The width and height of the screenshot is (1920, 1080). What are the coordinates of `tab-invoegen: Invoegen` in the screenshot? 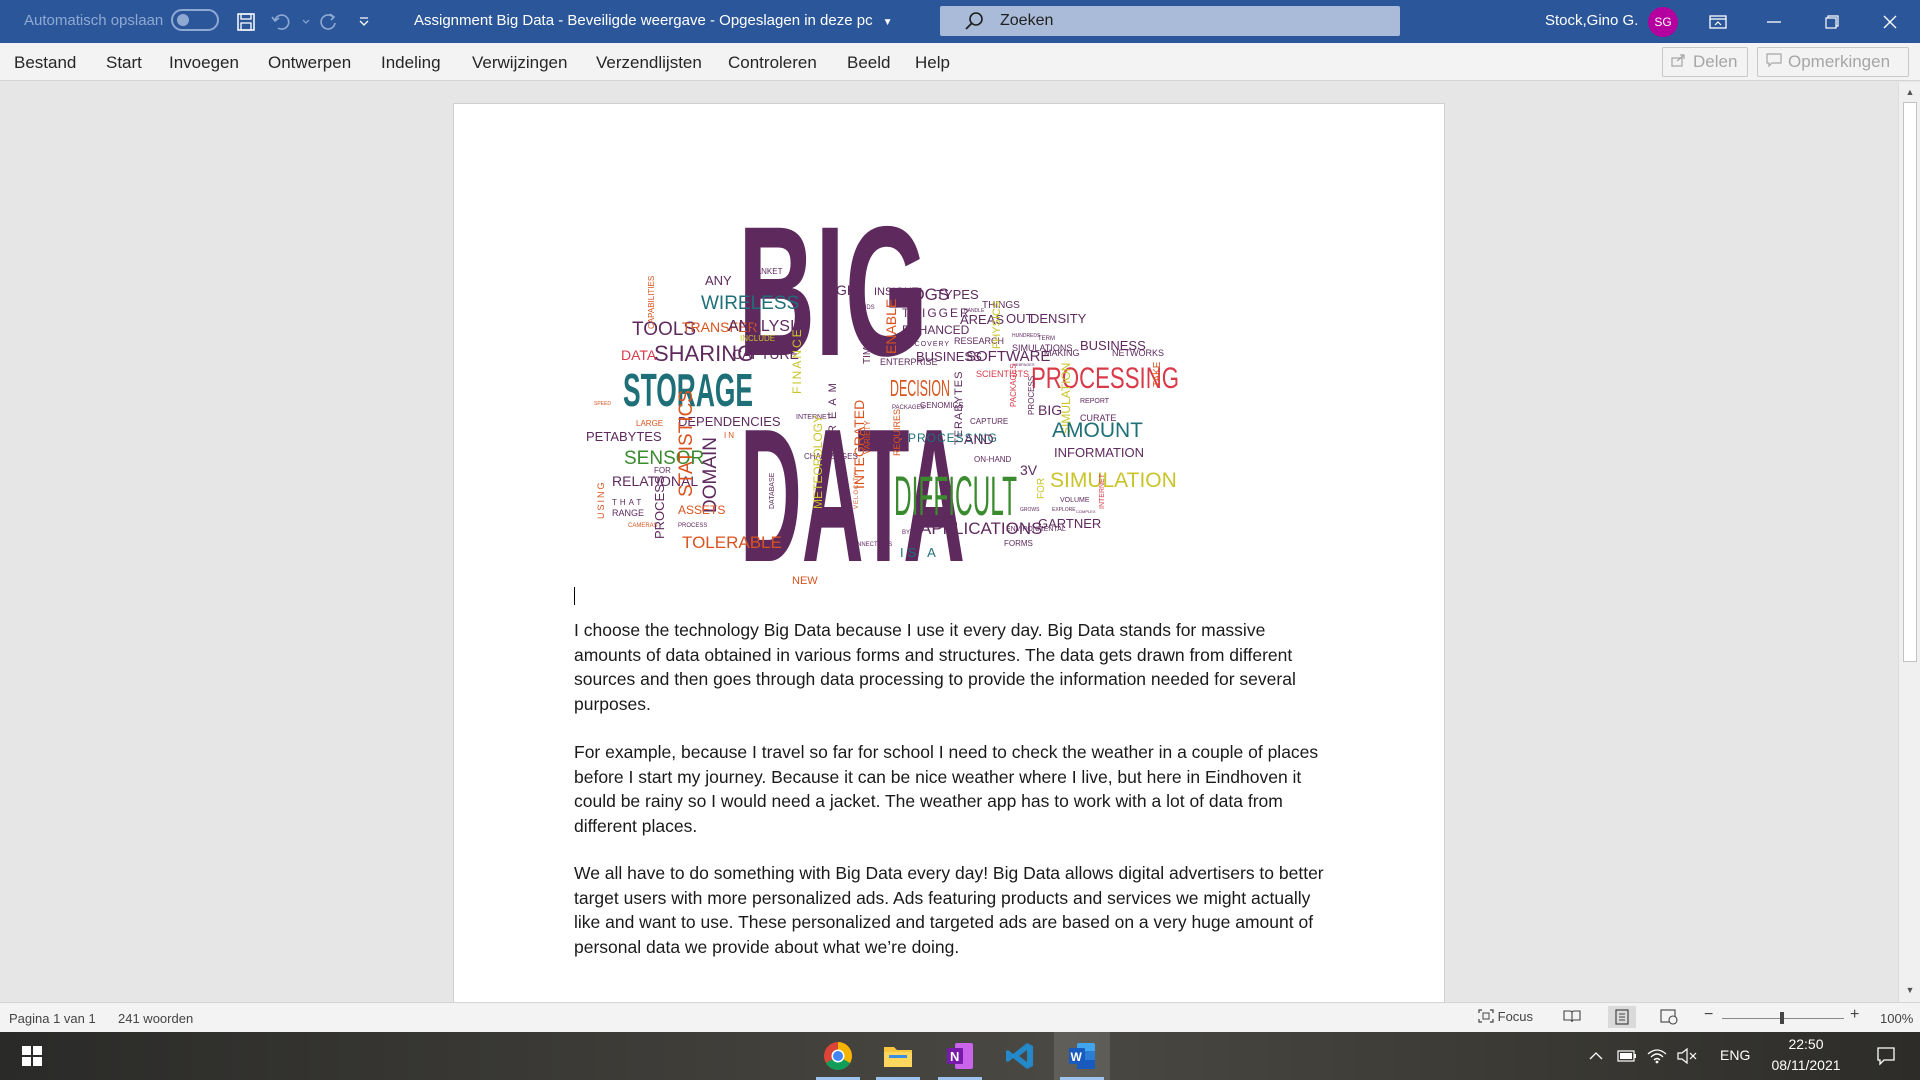 It's located at (204, 63).